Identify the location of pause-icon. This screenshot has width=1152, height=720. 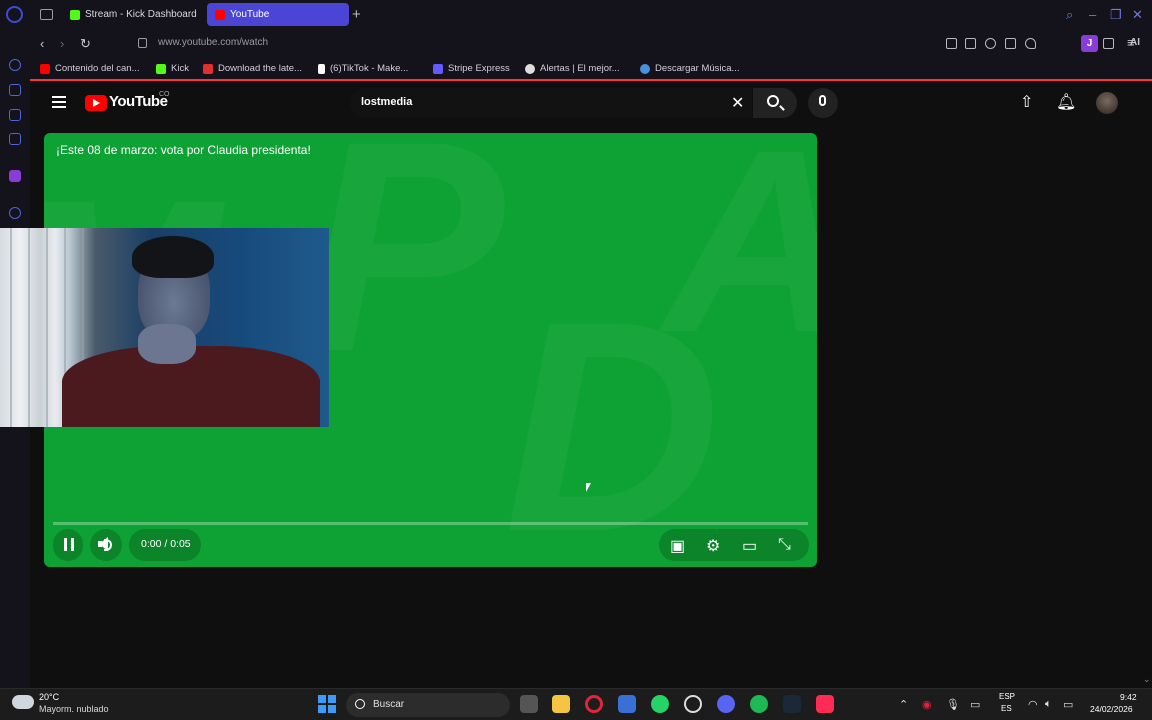
(69, 544).